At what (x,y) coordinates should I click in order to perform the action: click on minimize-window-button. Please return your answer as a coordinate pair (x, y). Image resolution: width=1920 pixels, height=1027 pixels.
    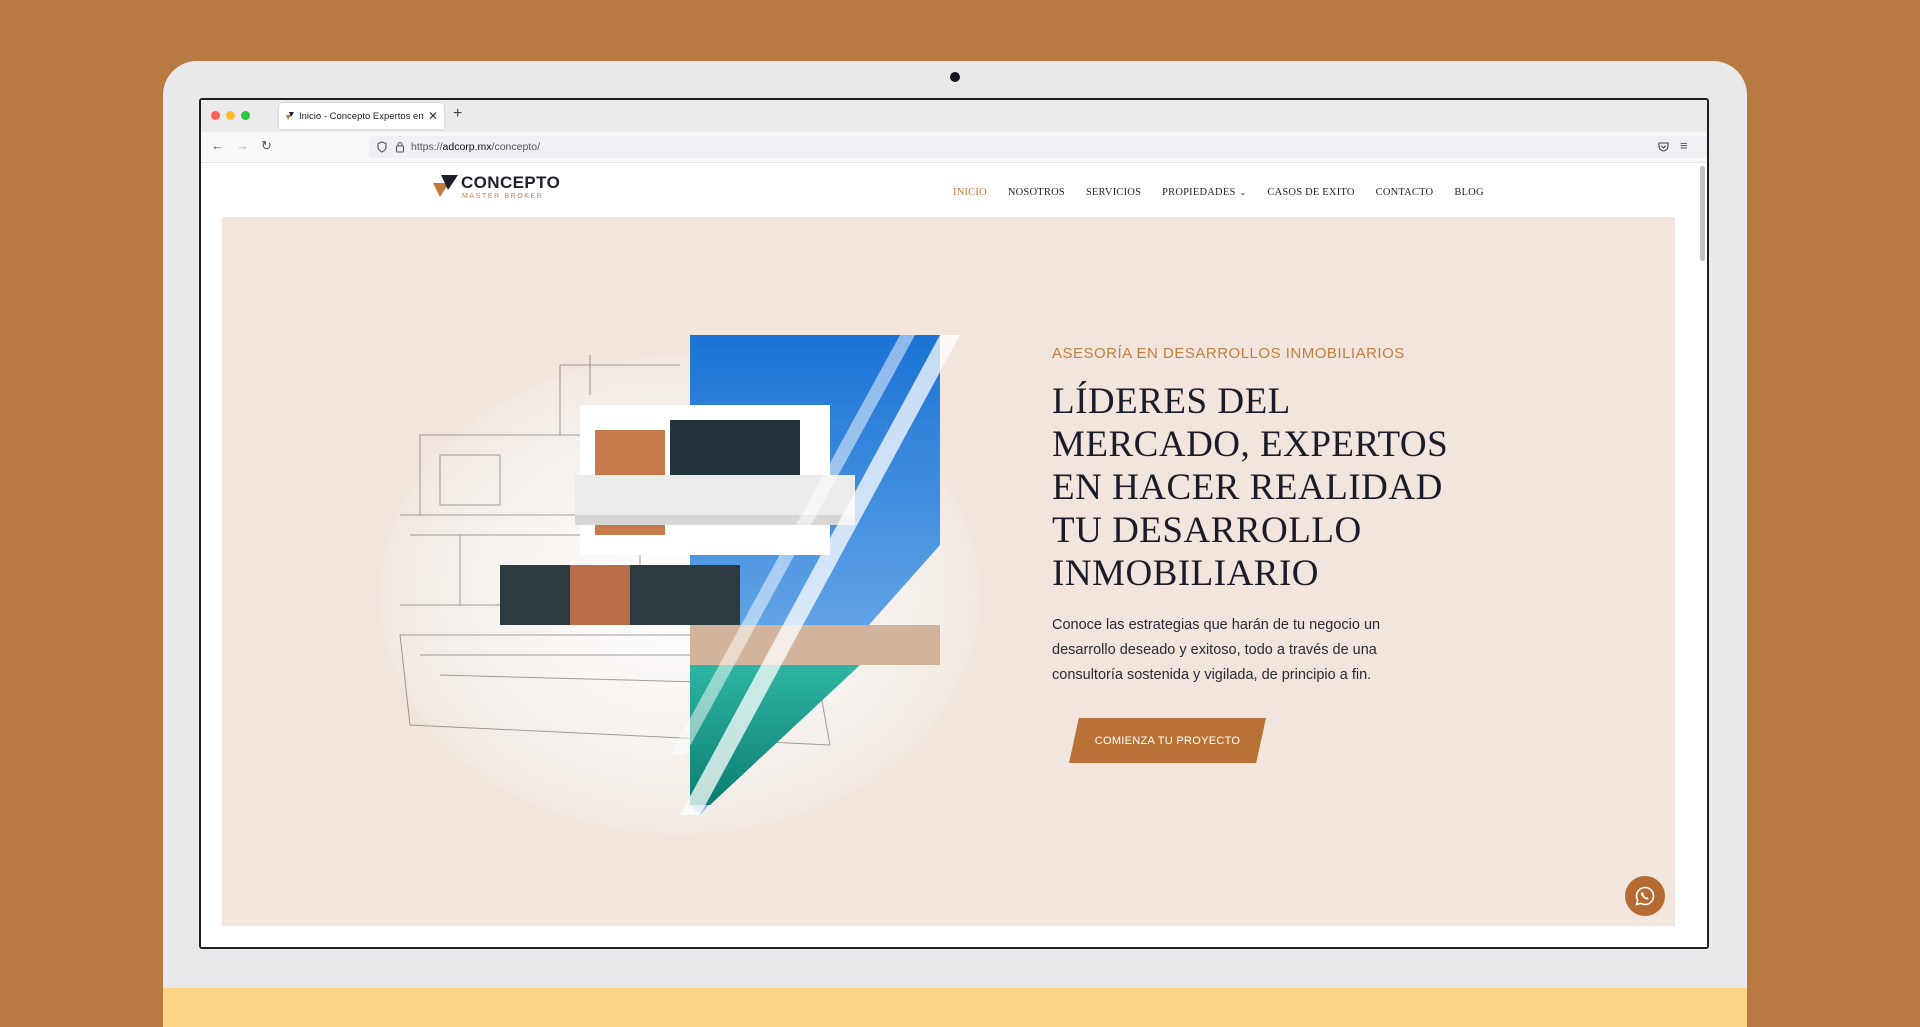
    Looking at the image, I should click on (230, 115).